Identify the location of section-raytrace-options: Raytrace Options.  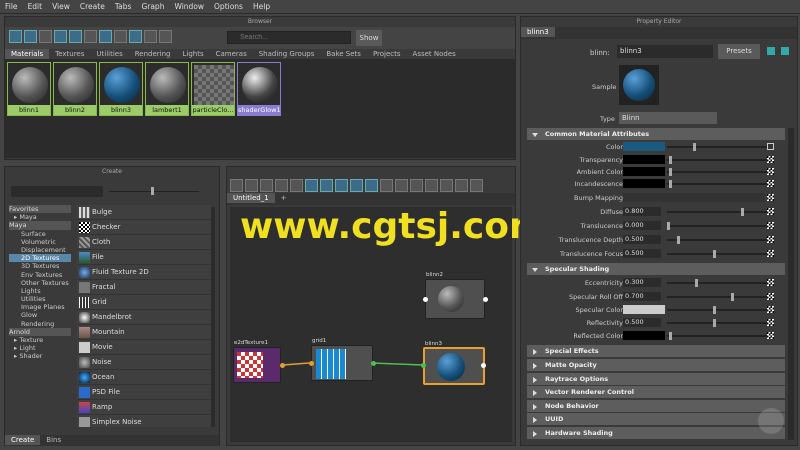
(656, 379).